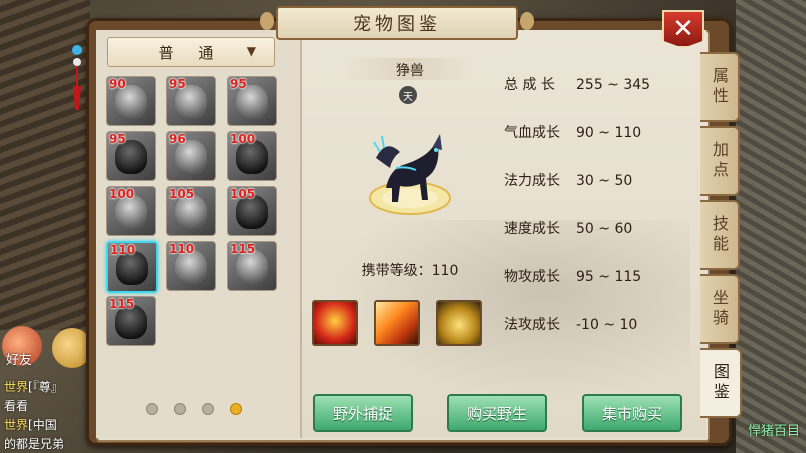  Describe the element at coordinates (363, 413) in the screenshot. I see `wild-catch-button: 野外捕捉` at that location.